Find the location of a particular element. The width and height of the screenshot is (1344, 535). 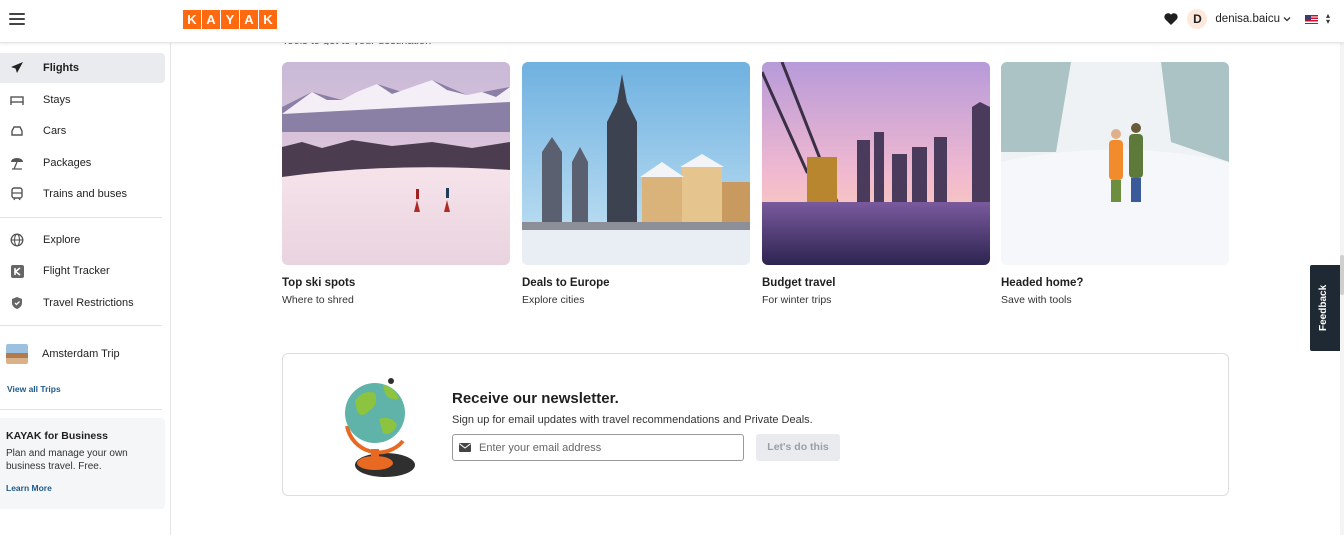

sidebar-item-explore: Explore is located at coordinates (82, 240).